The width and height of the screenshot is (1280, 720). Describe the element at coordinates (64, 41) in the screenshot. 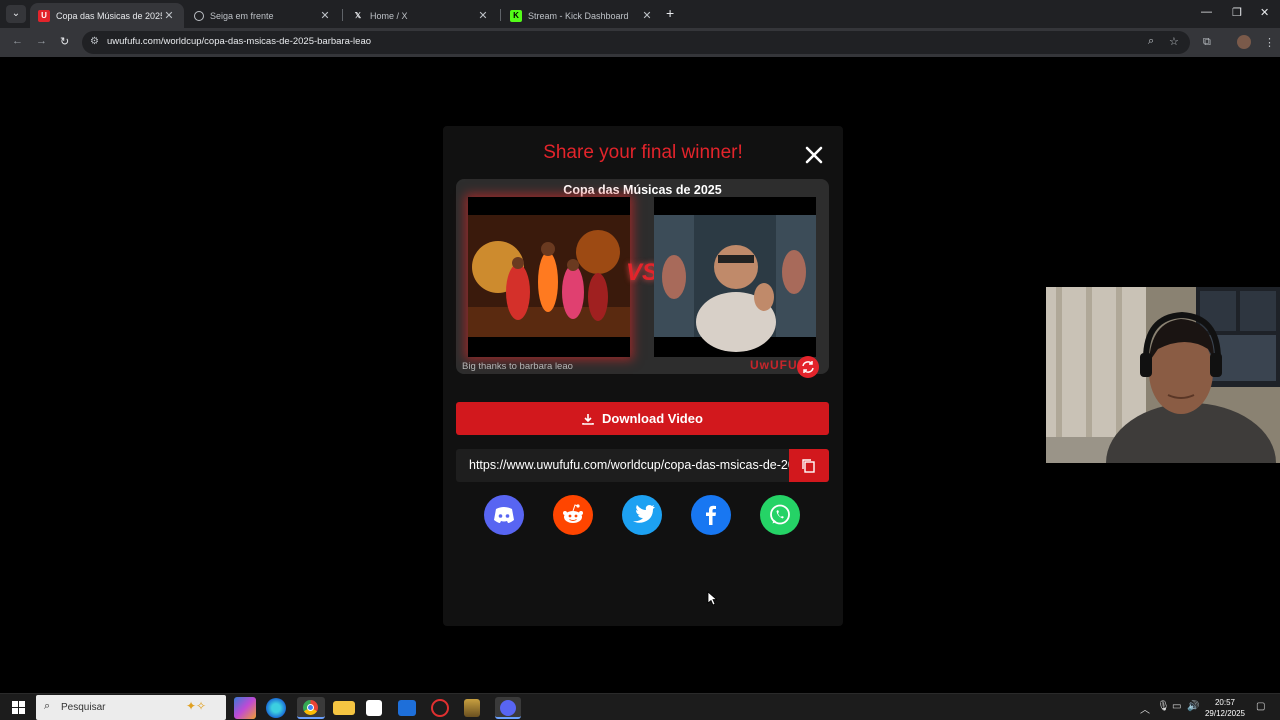

I see `reload-icon: ↻` at that location.